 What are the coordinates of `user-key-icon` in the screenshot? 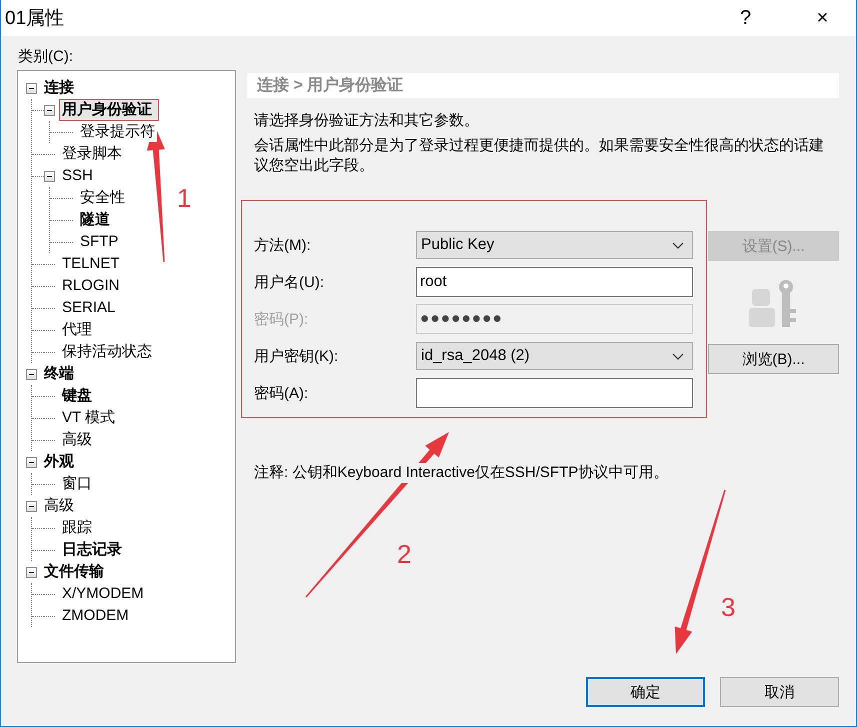 It's located at (773, 303).